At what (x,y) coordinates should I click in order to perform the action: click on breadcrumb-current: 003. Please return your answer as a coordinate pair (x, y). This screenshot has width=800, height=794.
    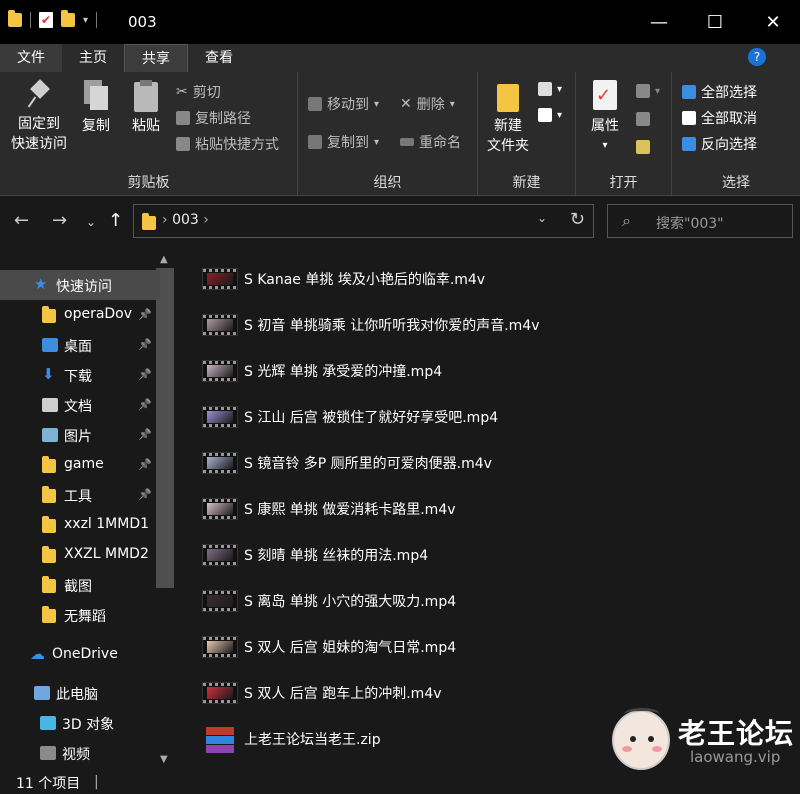
    Looking at the image, I should click on (185, 220).